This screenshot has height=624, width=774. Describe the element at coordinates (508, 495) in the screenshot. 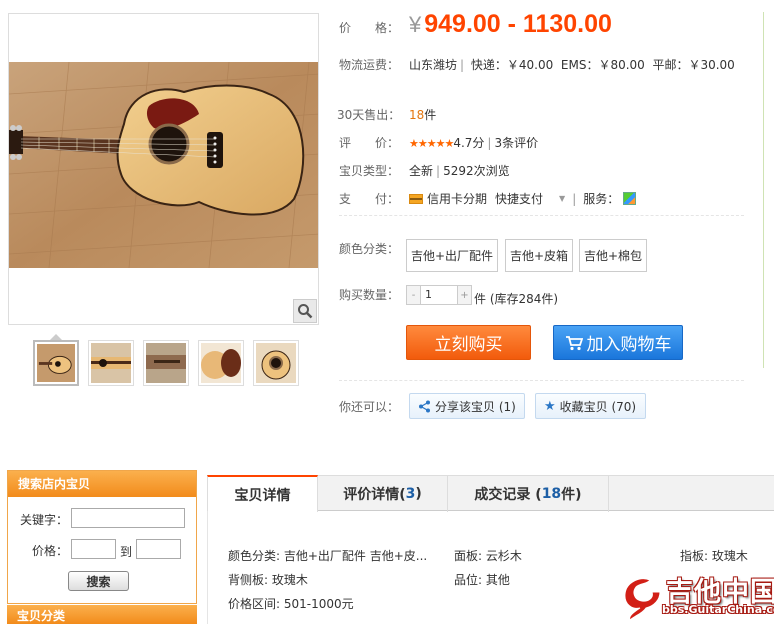

I see `tab-transactions-label: 成交记录 (` at that location.